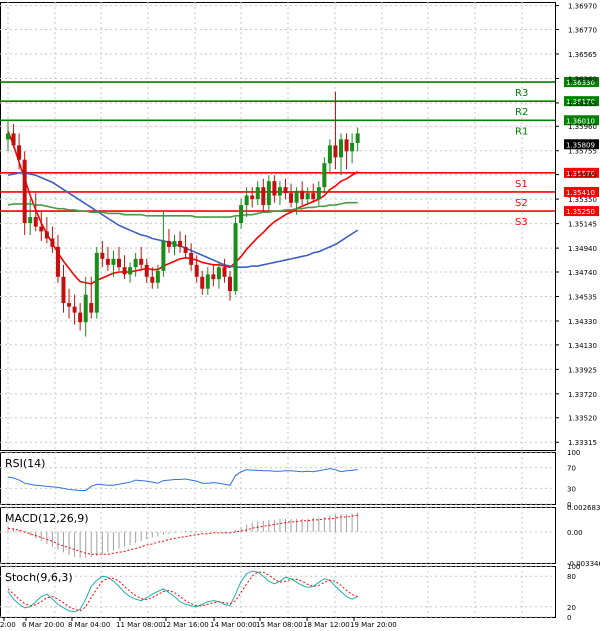 This screenshot has width=600, height=631. I want to click on level-label-r2: R2, so click(521, 112).